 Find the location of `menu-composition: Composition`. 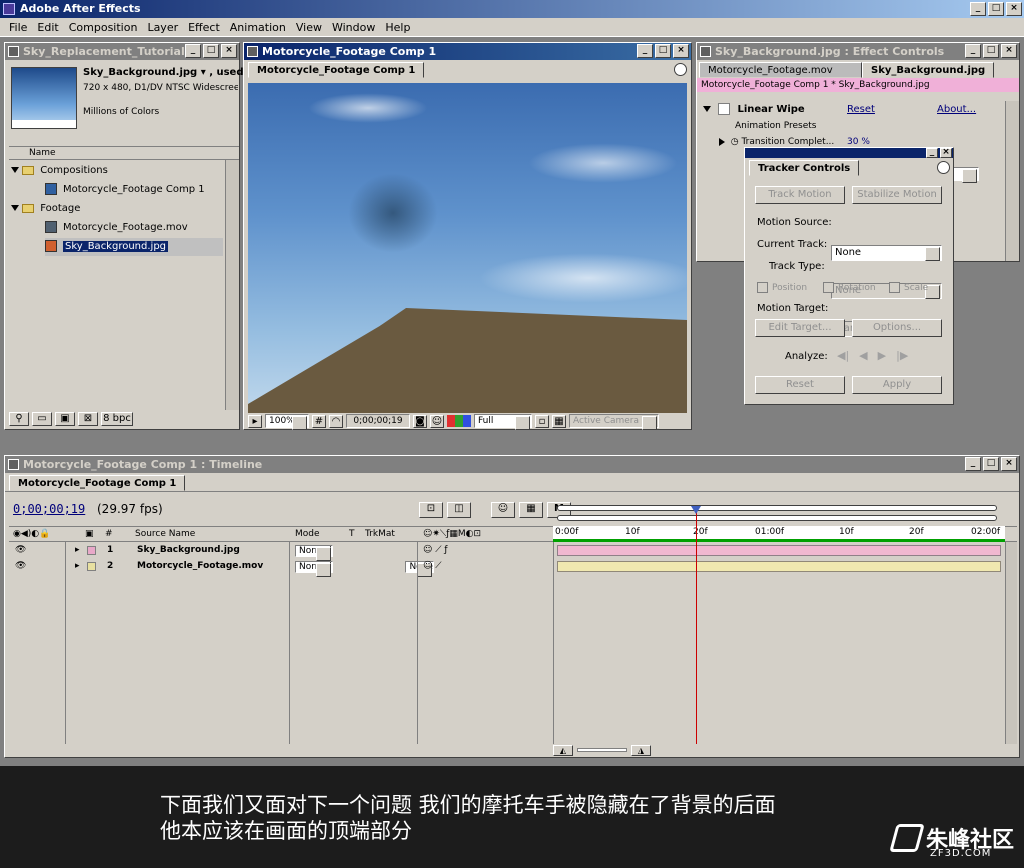

menu-composition: Composition is located at coordinates (103, 27).